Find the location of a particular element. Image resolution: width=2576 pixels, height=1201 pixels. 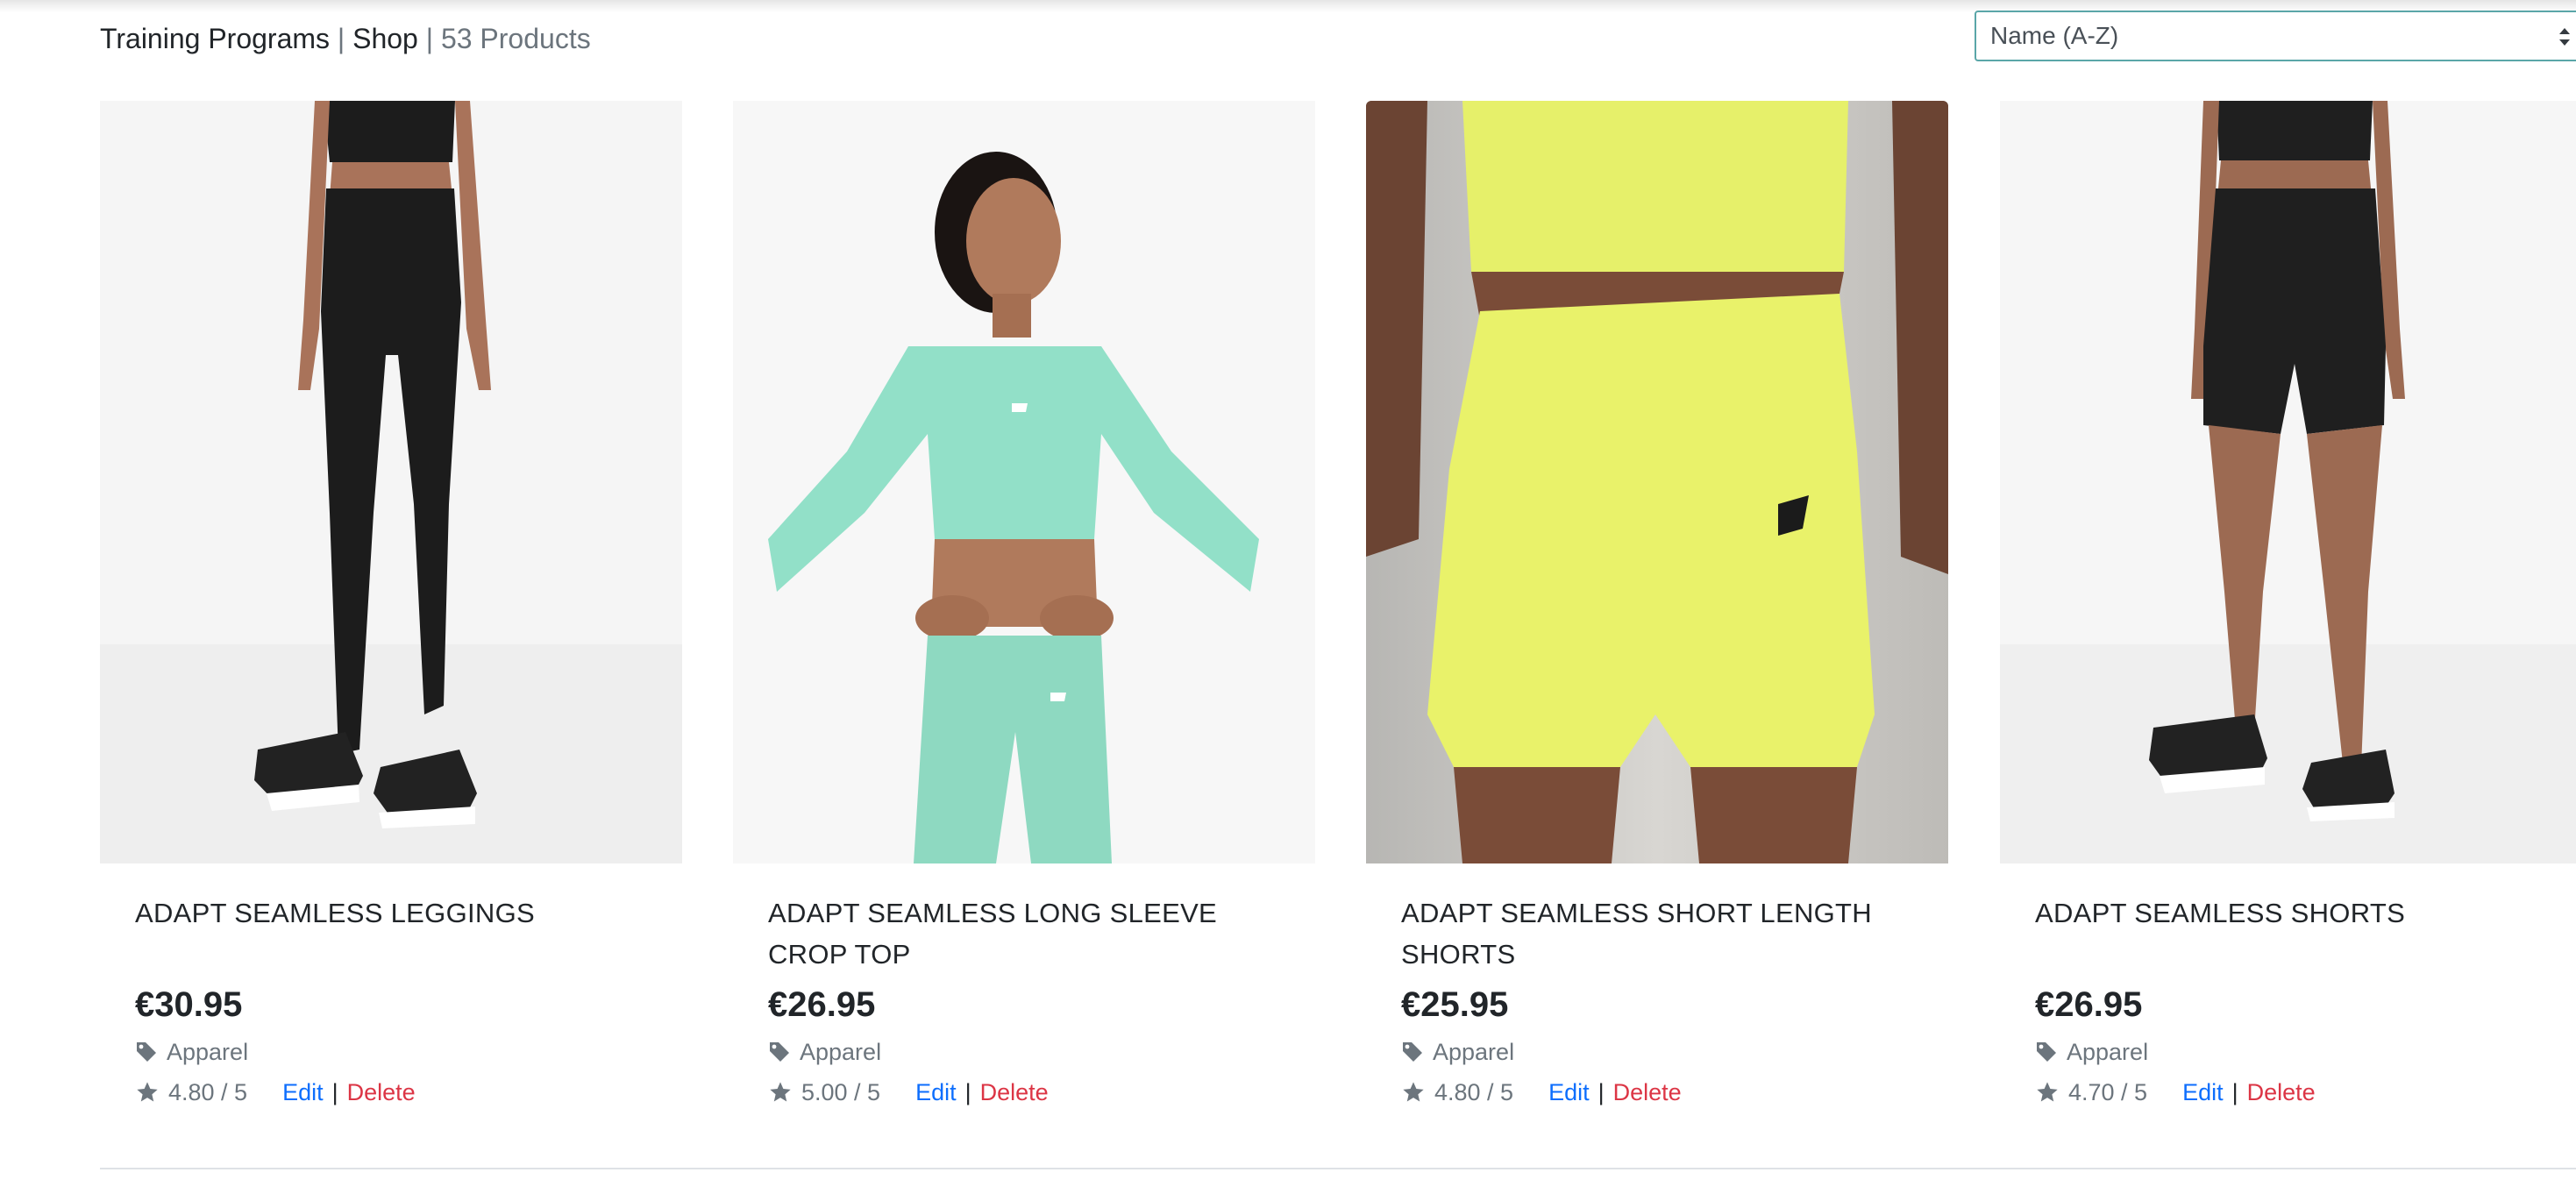

product-meta: 4.70 / 5 Edit | Delete is located at coordinates (2291, 1092).